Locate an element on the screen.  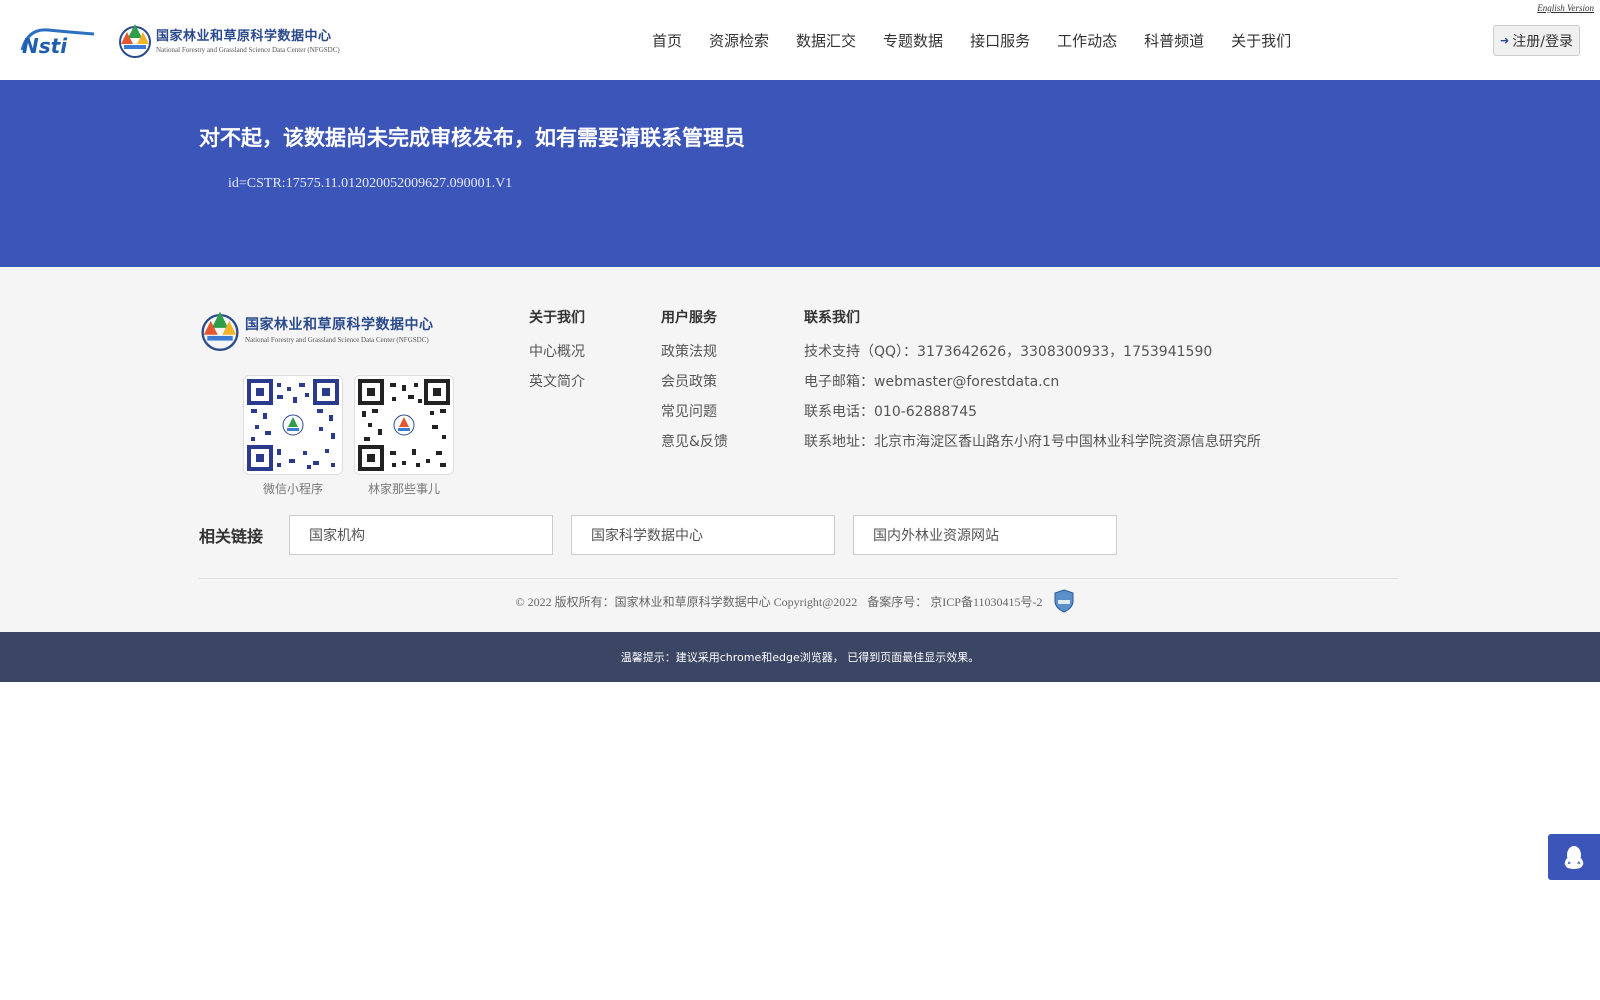
login-label: 注册/登录 is located at coordinates (1542, 41).